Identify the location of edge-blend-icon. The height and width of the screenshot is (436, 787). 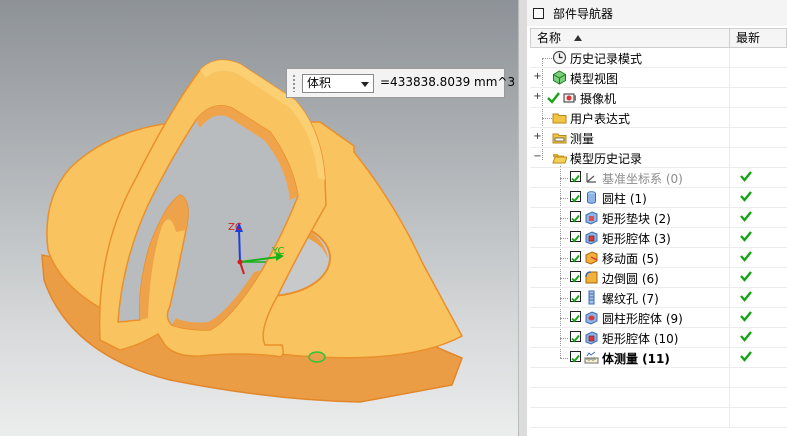
(591, 277).